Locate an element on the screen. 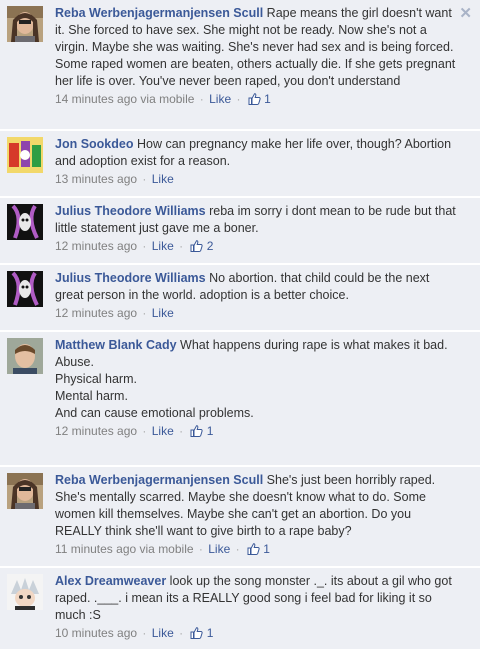 This screenshot has height=650, width=480. comment-meta: 10 minutes ago · Like · 1 is located at coordinates (257, 634).